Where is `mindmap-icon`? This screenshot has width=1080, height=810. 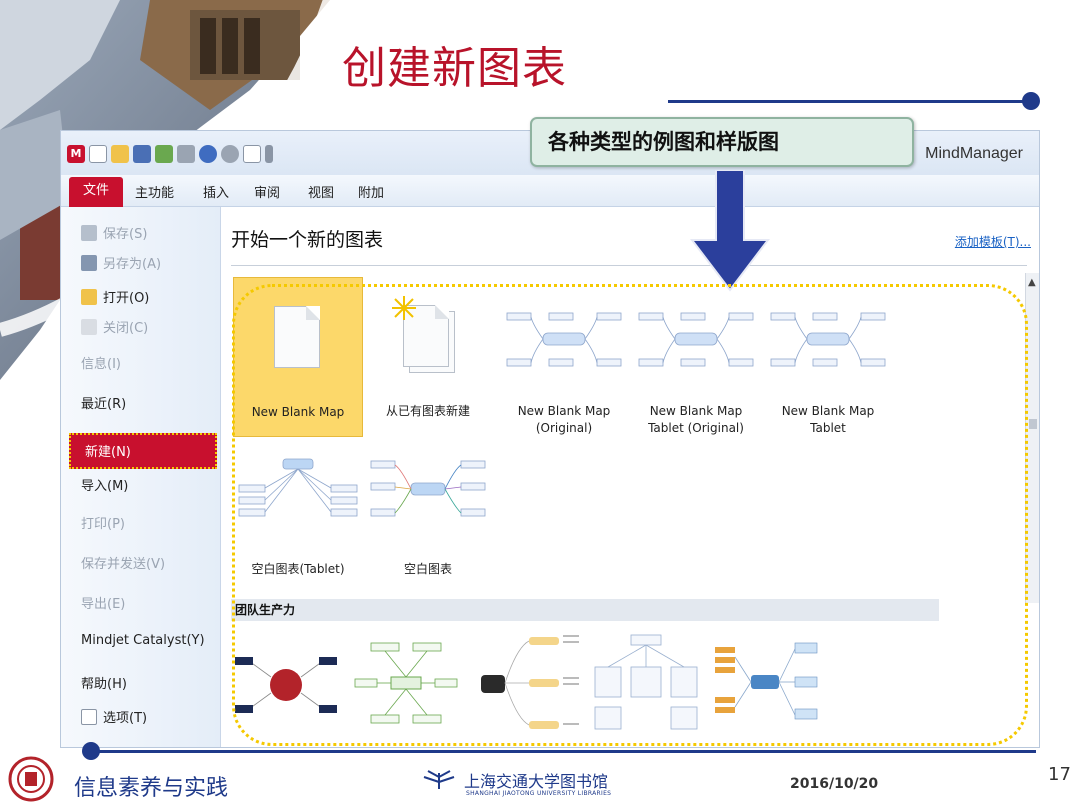 mindmap-icon is located at coordinates (164, 154).